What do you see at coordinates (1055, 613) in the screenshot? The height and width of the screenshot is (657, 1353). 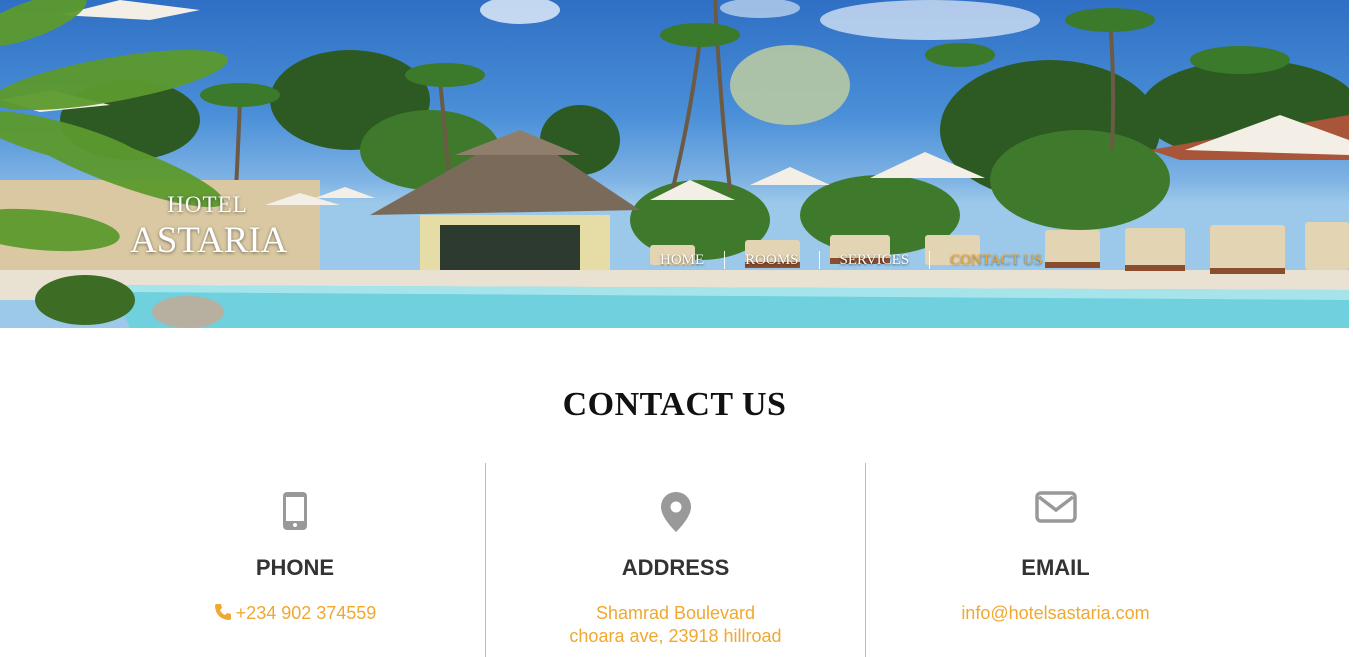 I see `email-link: info@hotelsastaria.com` at bounding box center [1055, 613].